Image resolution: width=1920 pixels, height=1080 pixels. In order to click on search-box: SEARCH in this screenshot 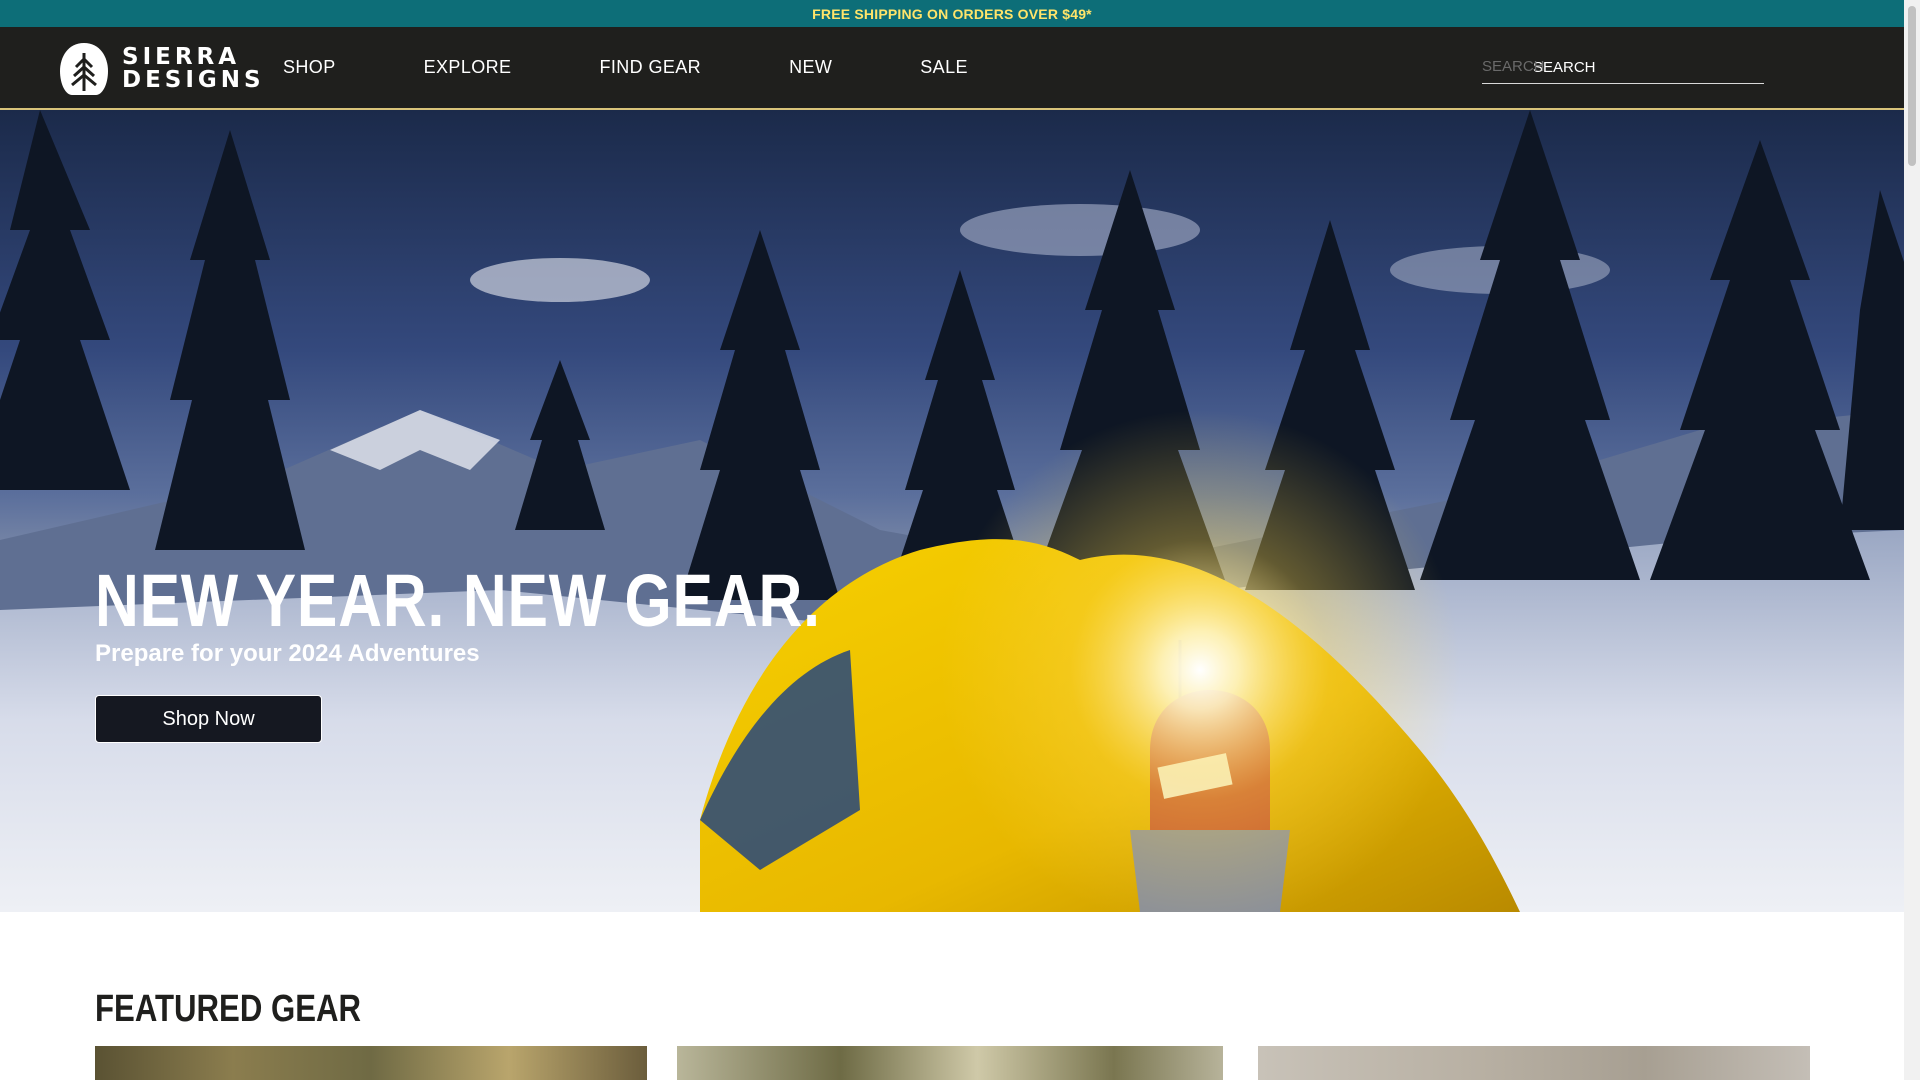, I will do `click(1623, 67)`.